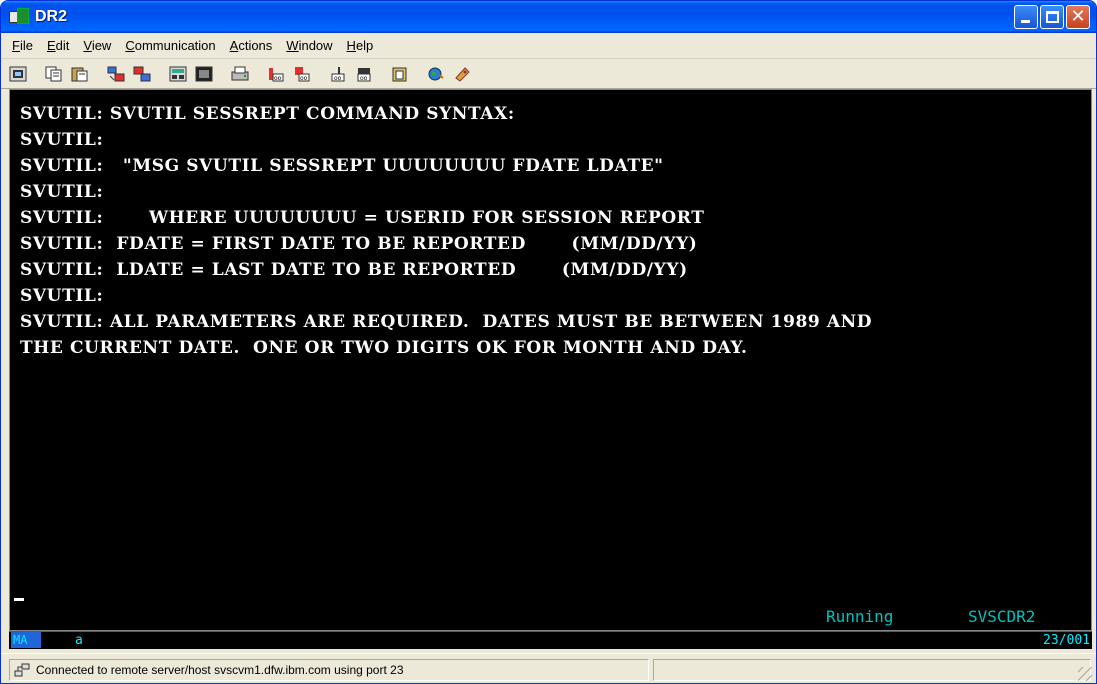  I want to click on menu-help: Help, so click(360, 45).